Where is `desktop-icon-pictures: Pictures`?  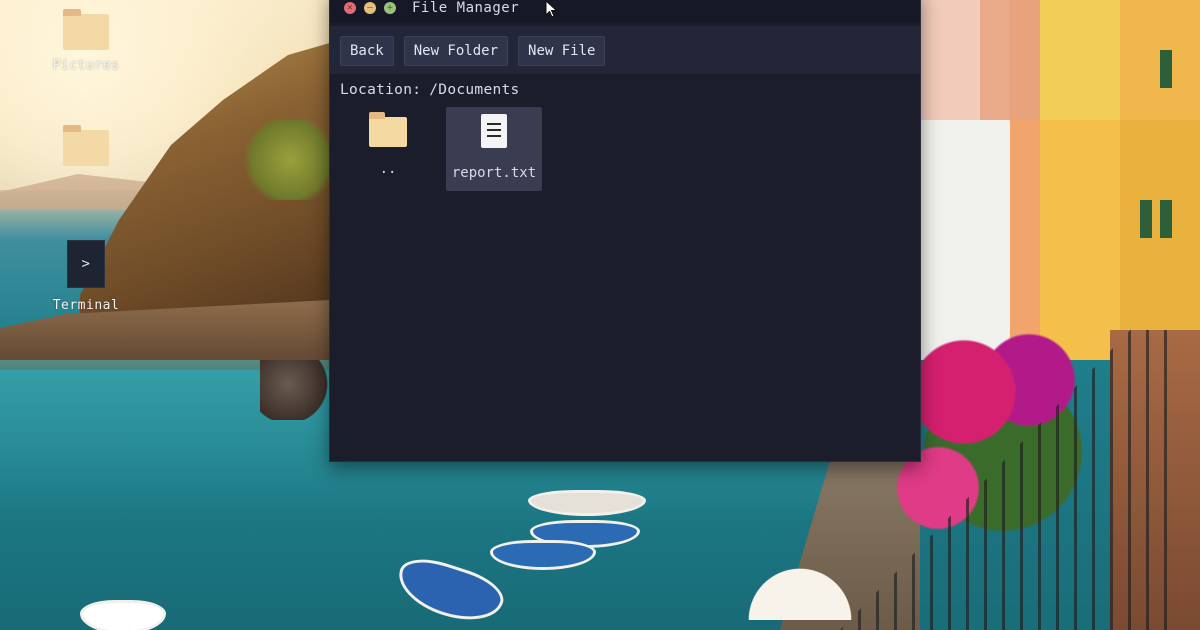 desktop-icon-pictures: Pictures is located at coordinates (86, 41).